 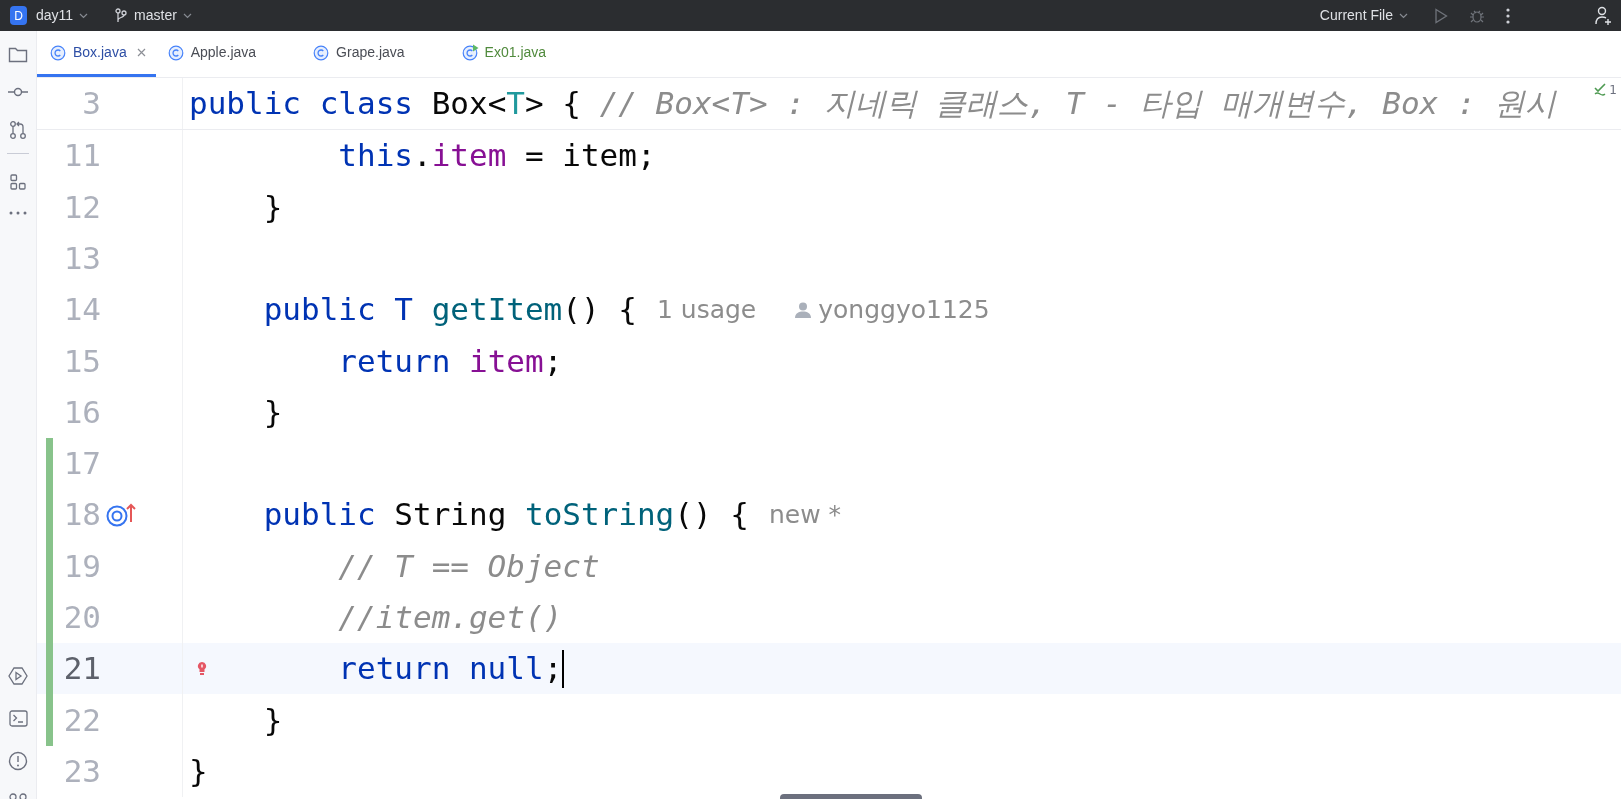 What do you see at coordinates (1613, 90) in the screenshot?
I see `inspection-count: 1` at bounding box center [1613, 90].